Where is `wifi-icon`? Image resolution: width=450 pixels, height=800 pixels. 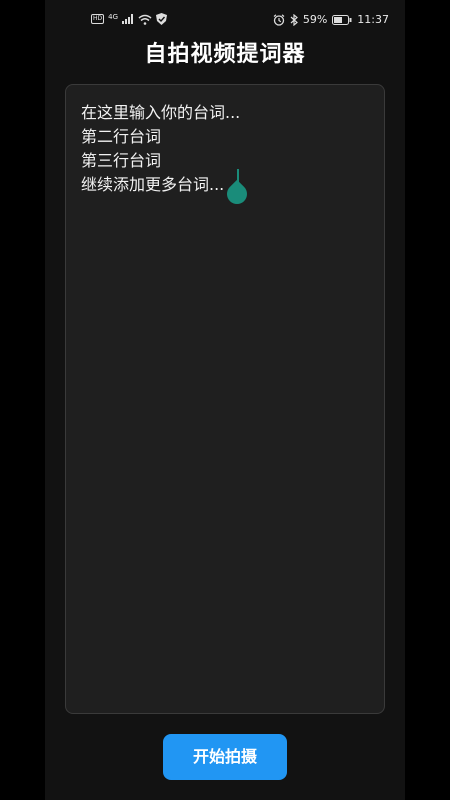 wifi-icon is located at coordinates (145, 19).